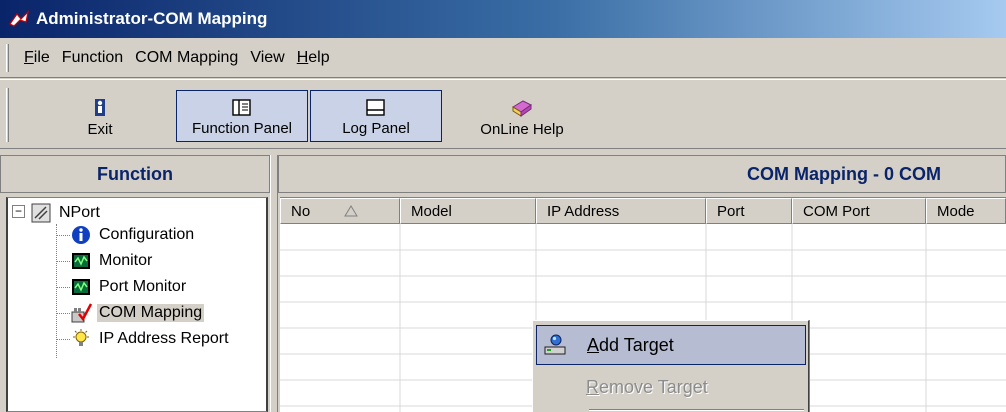 This screenshot has width=1006, height=412. Describe the element at coordinates (340, 211) in the screenshot. I see `column-header-no: No` at that location.